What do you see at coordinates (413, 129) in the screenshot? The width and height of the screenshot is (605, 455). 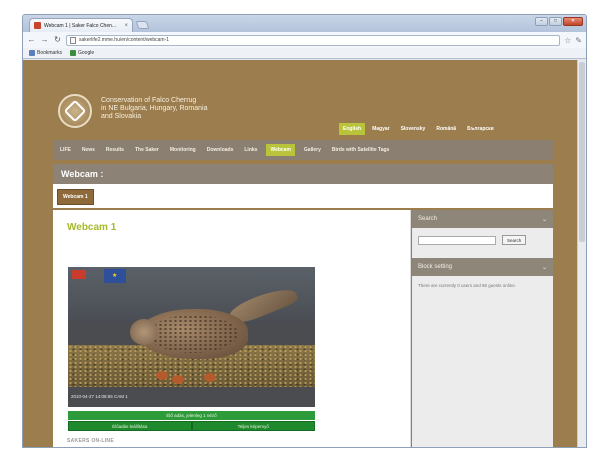 I see `lang-slovensky: Slovensky` at bounding box center [413, 129].